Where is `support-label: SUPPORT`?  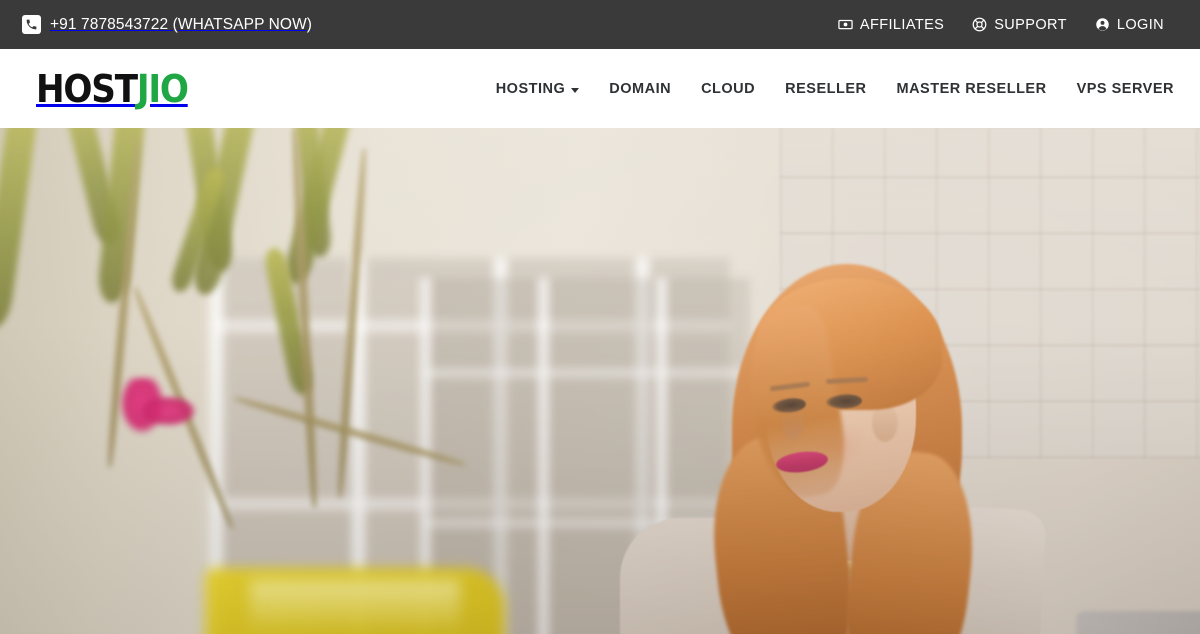
support-label: SUPPORT is located at coordinates (1030, 24).